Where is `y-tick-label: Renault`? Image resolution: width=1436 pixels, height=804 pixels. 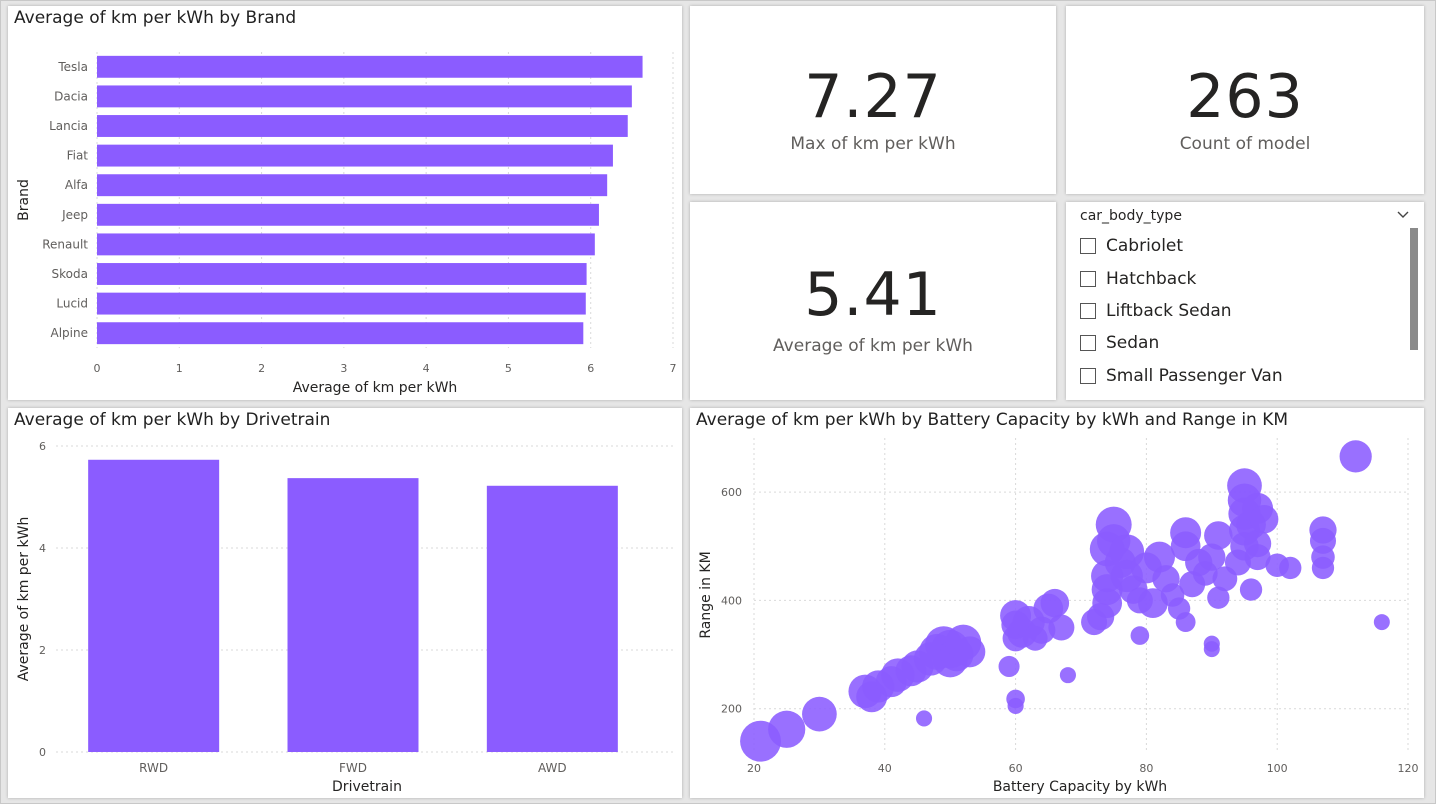 y-tick-label: Renault is located at coordinates (65, 244).